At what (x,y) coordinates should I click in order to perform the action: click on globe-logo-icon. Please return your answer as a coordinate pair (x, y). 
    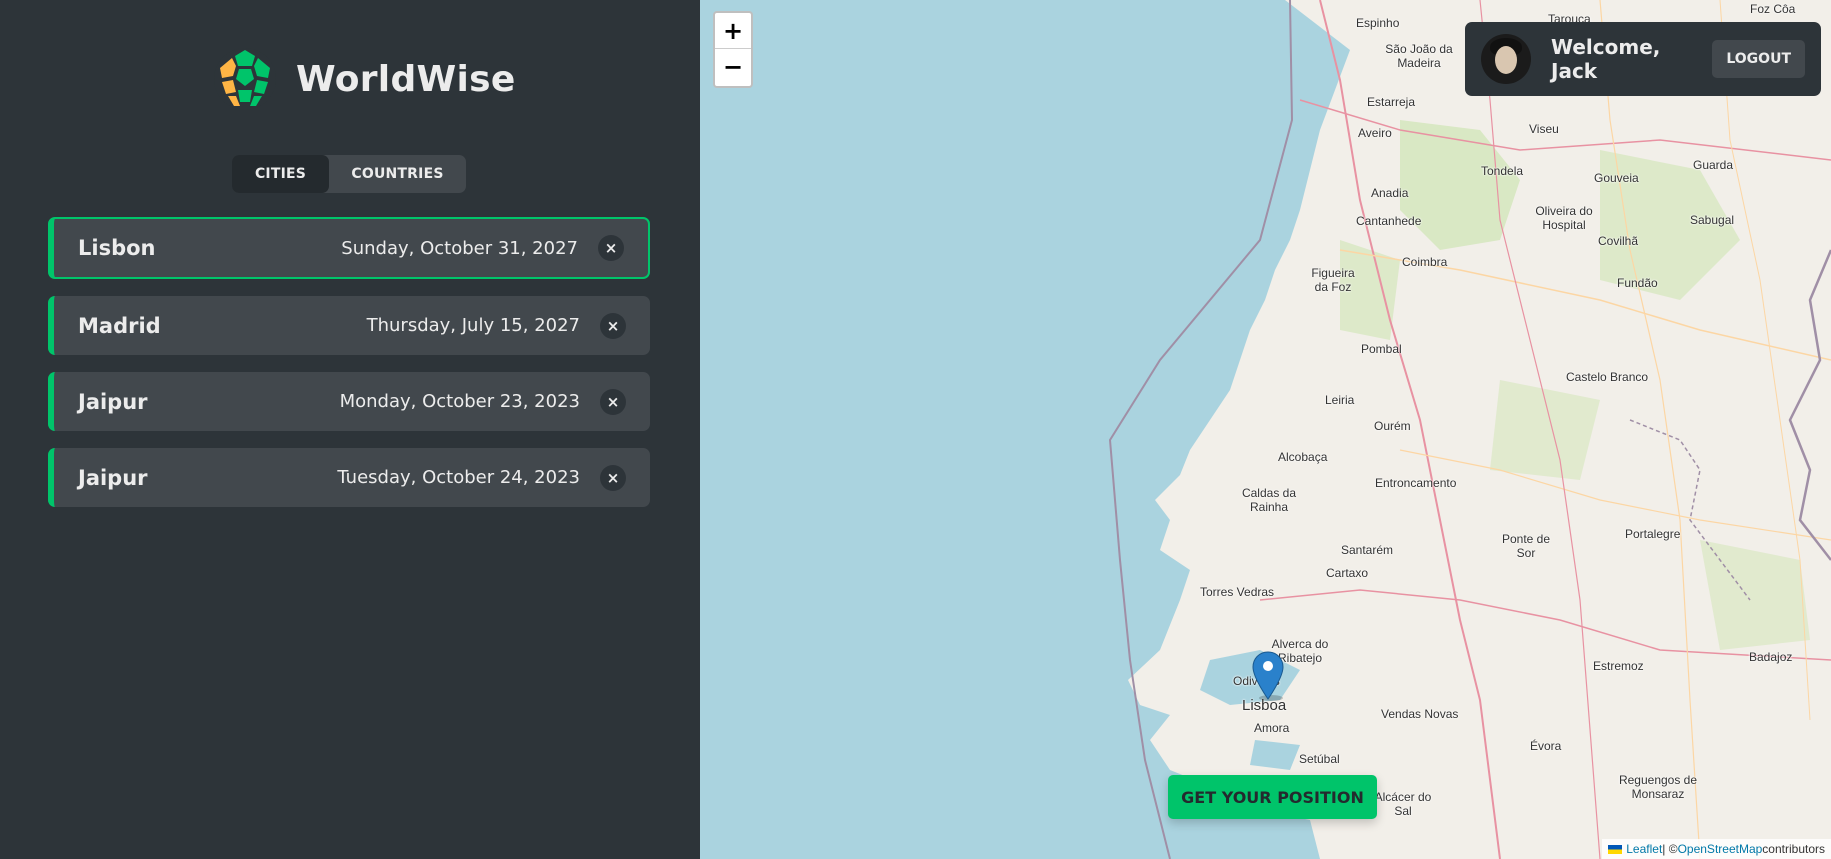
    Looking at the image, I should click on (245, 79).